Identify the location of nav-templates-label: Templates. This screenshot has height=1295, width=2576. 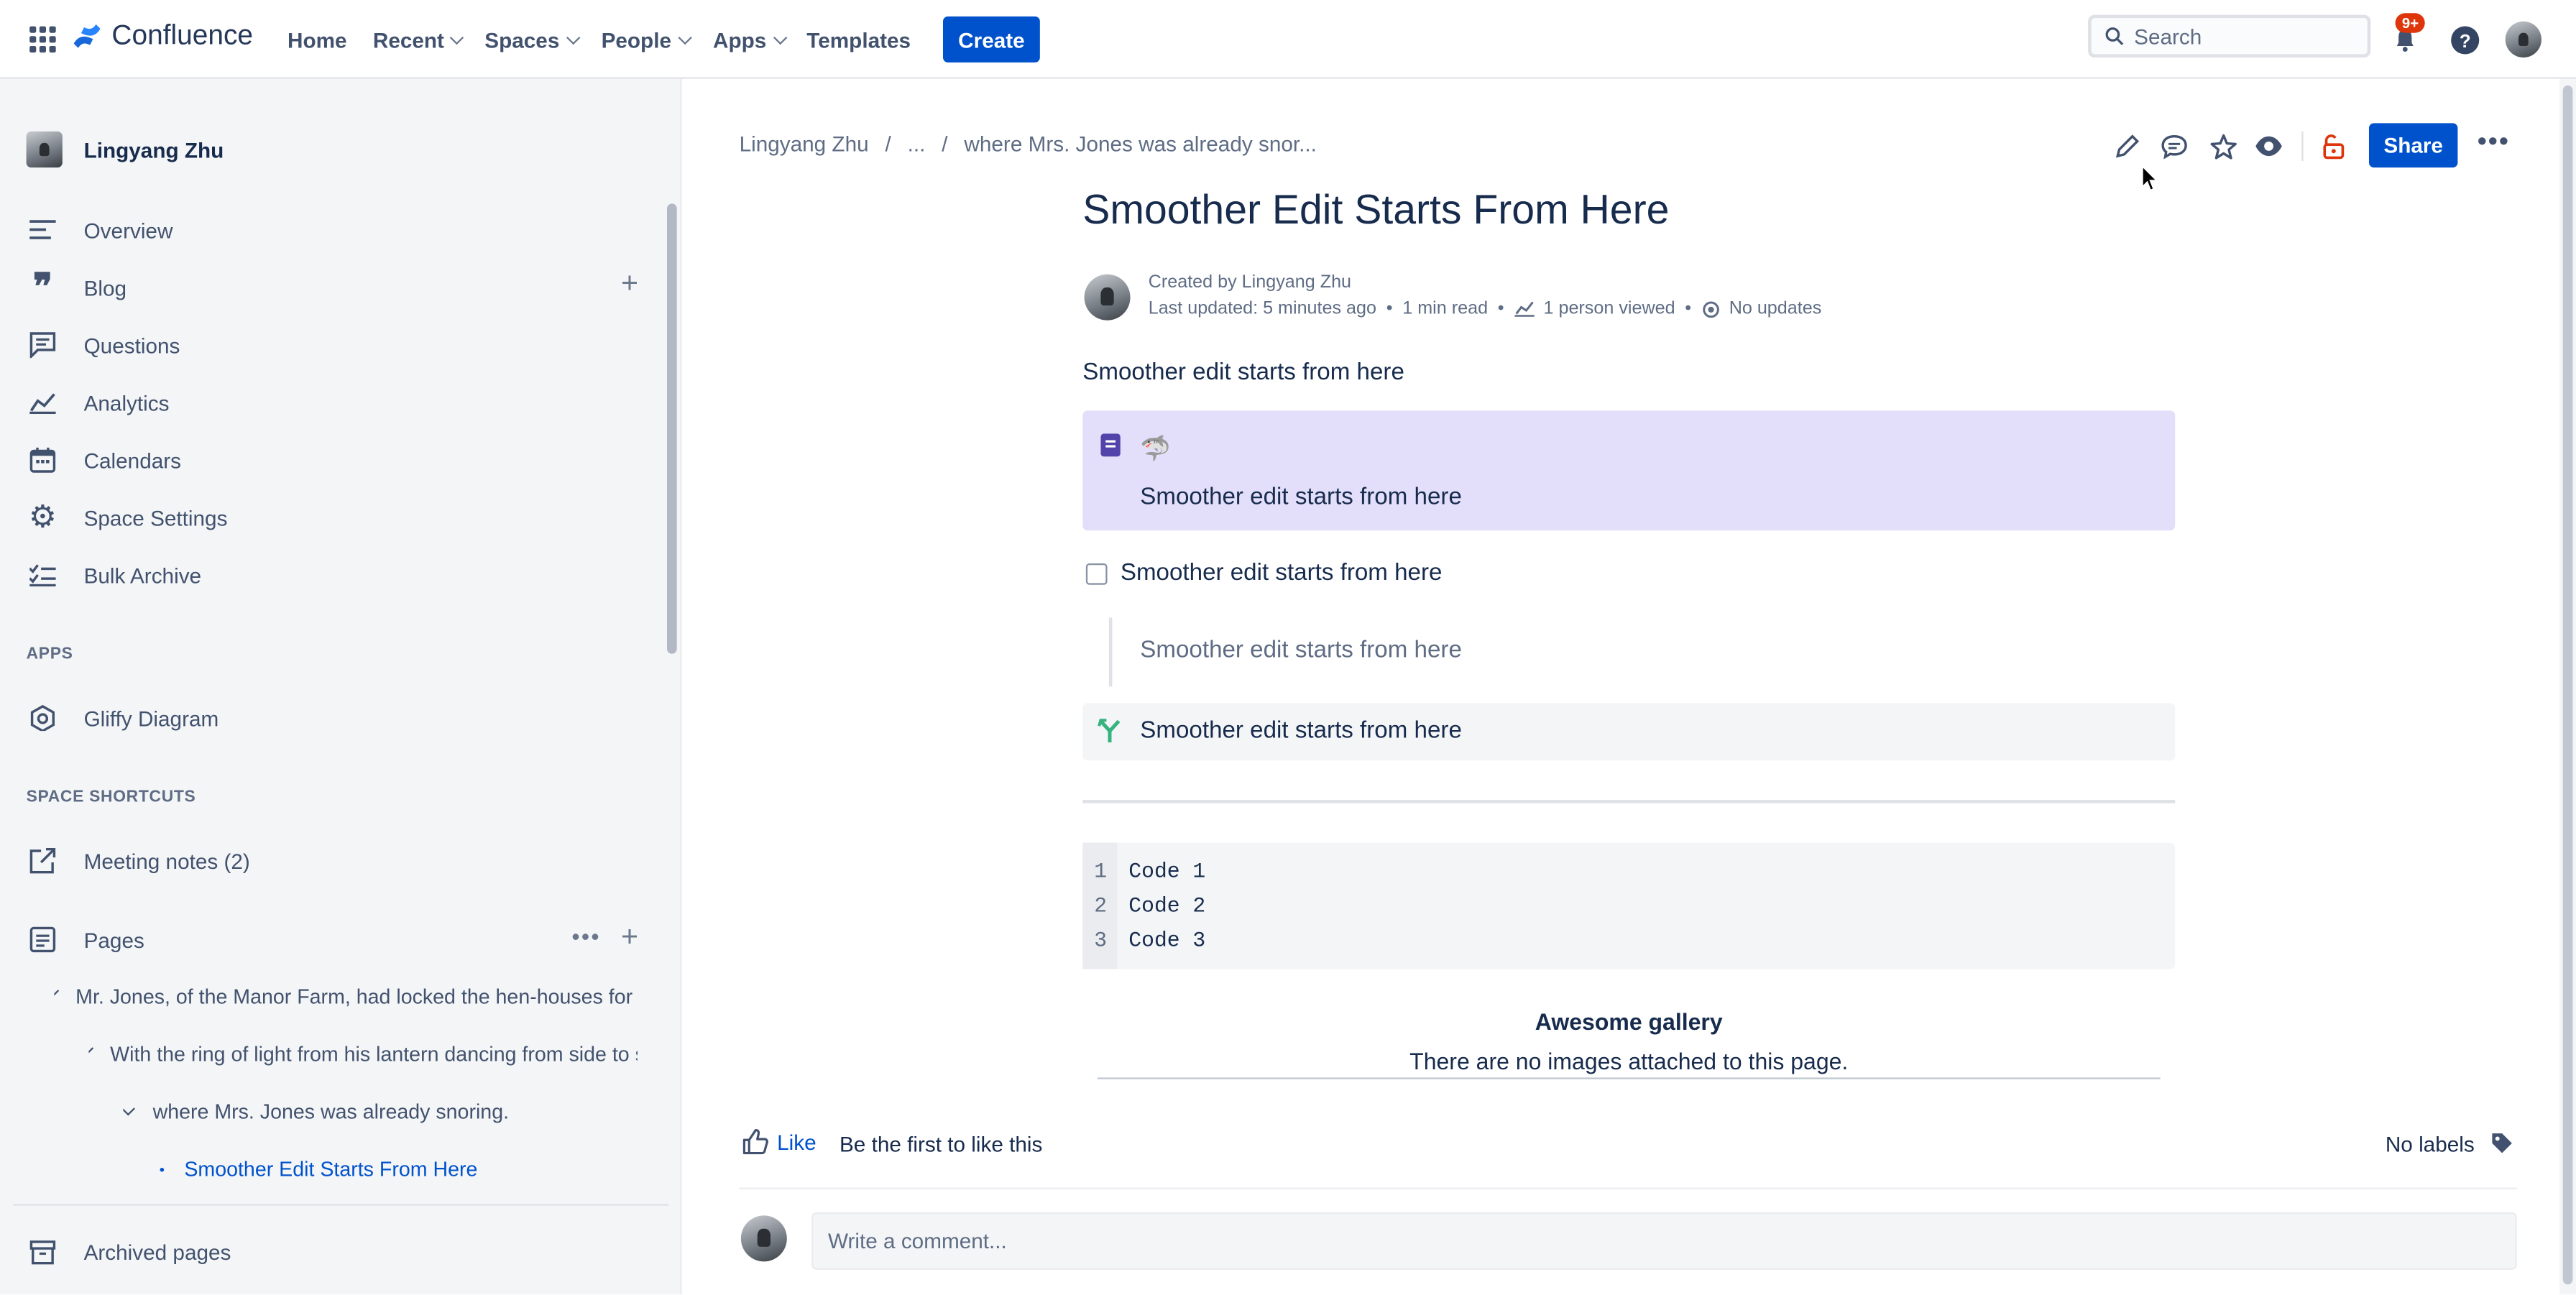
(858, 39).